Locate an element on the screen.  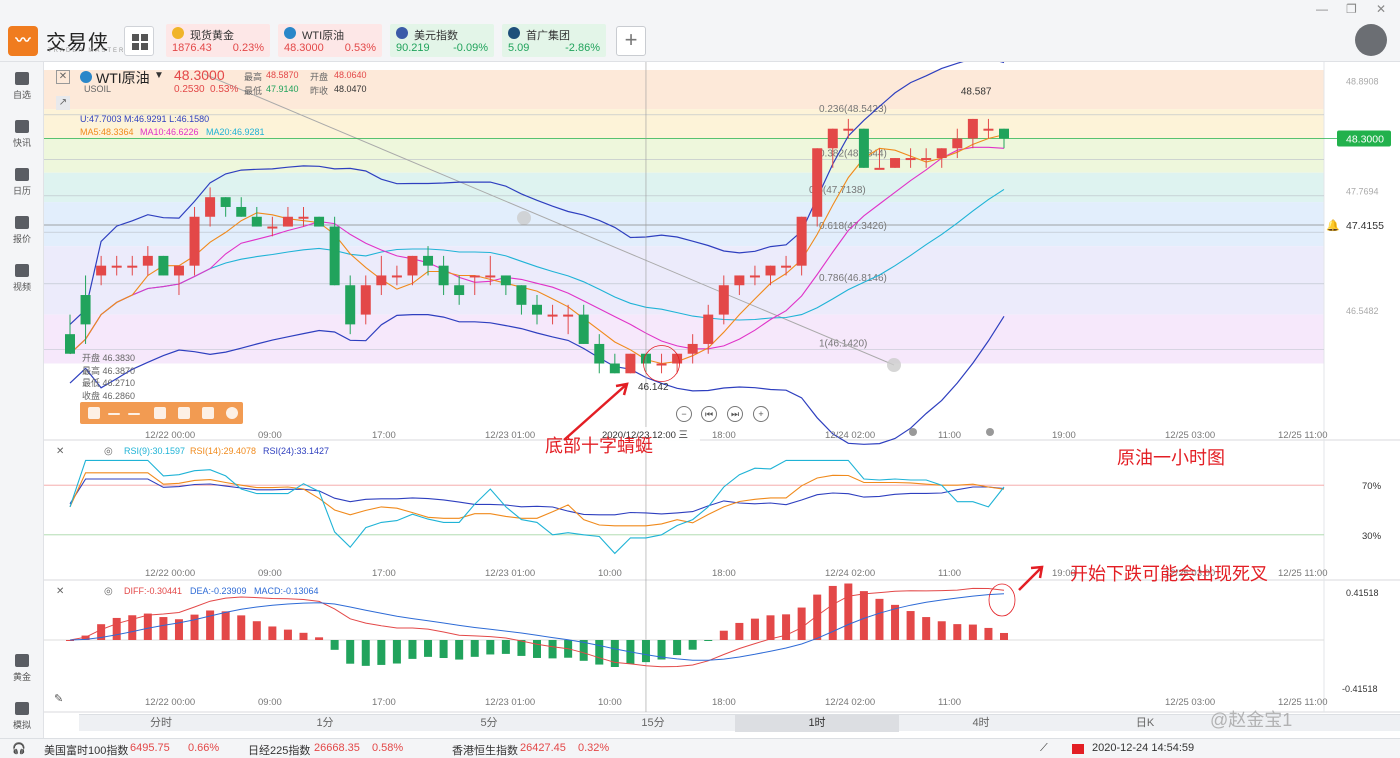
close-rsi-icon: ✕ is located at coordinates (60, 451).